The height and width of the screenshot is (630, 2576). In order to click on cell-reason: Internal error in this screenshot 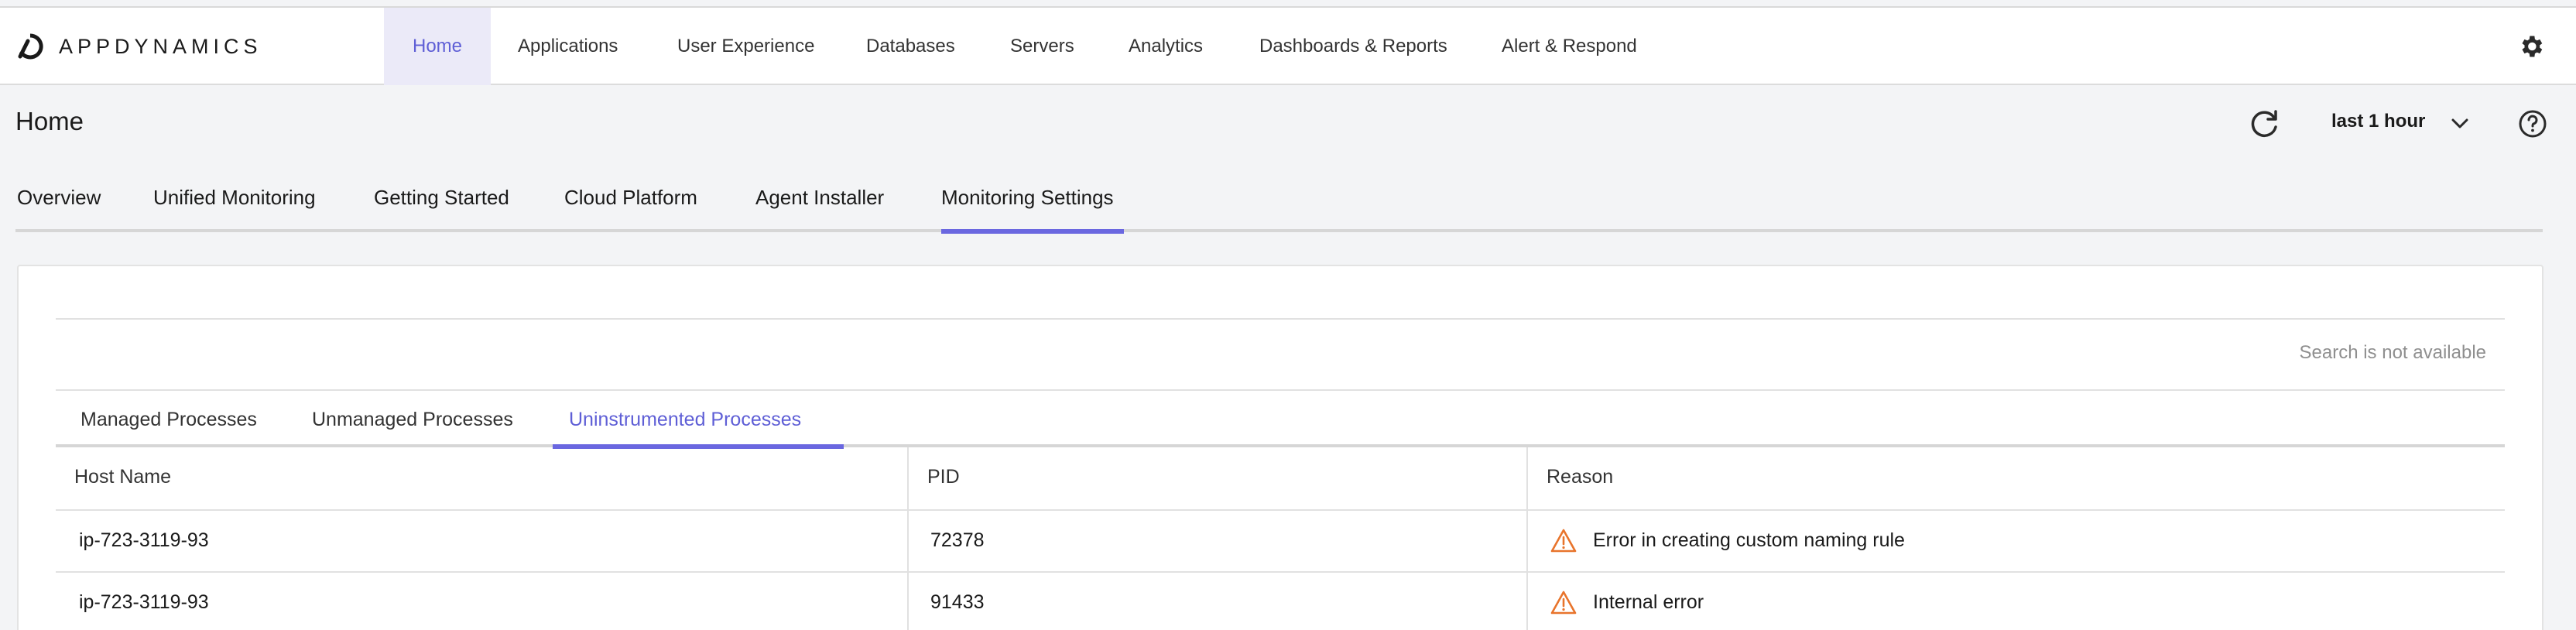, I will do `click(1648, 602)`.